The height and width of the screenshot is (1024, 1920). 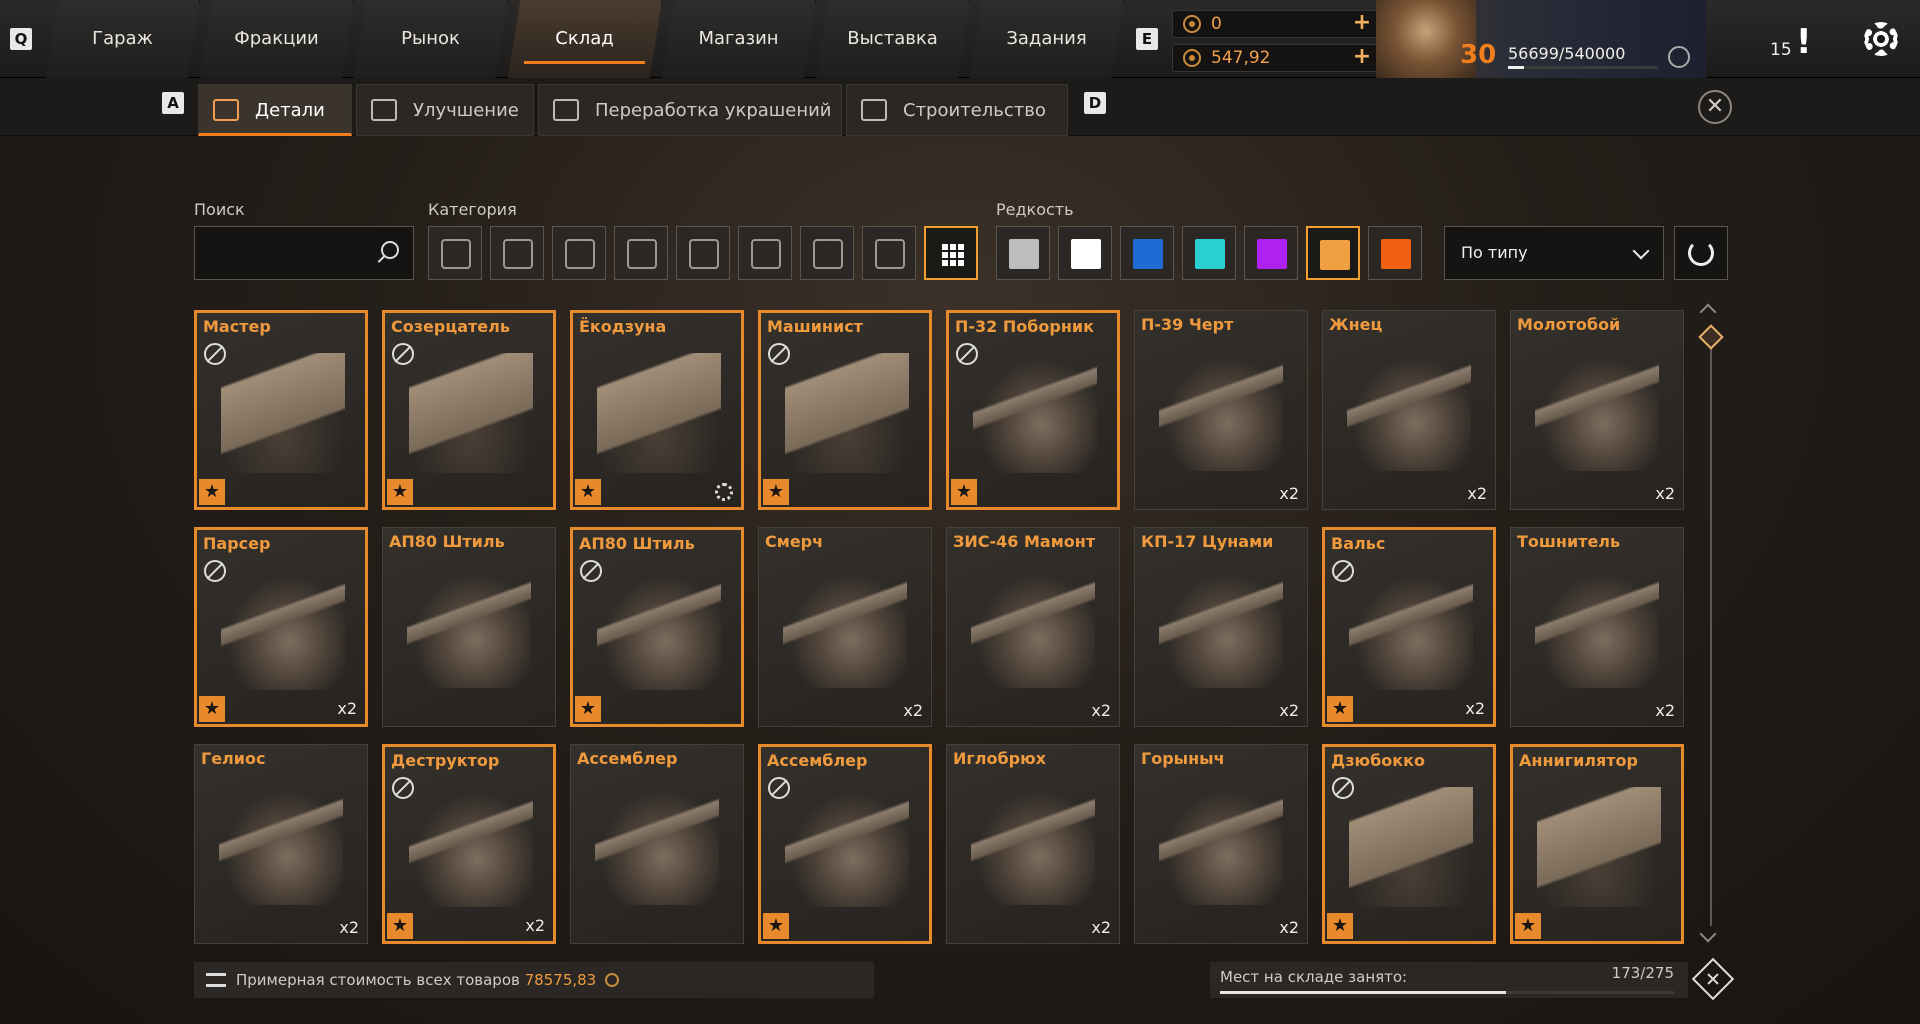 I want to click on close-icon: ✕, so click(x=1715, y=107).